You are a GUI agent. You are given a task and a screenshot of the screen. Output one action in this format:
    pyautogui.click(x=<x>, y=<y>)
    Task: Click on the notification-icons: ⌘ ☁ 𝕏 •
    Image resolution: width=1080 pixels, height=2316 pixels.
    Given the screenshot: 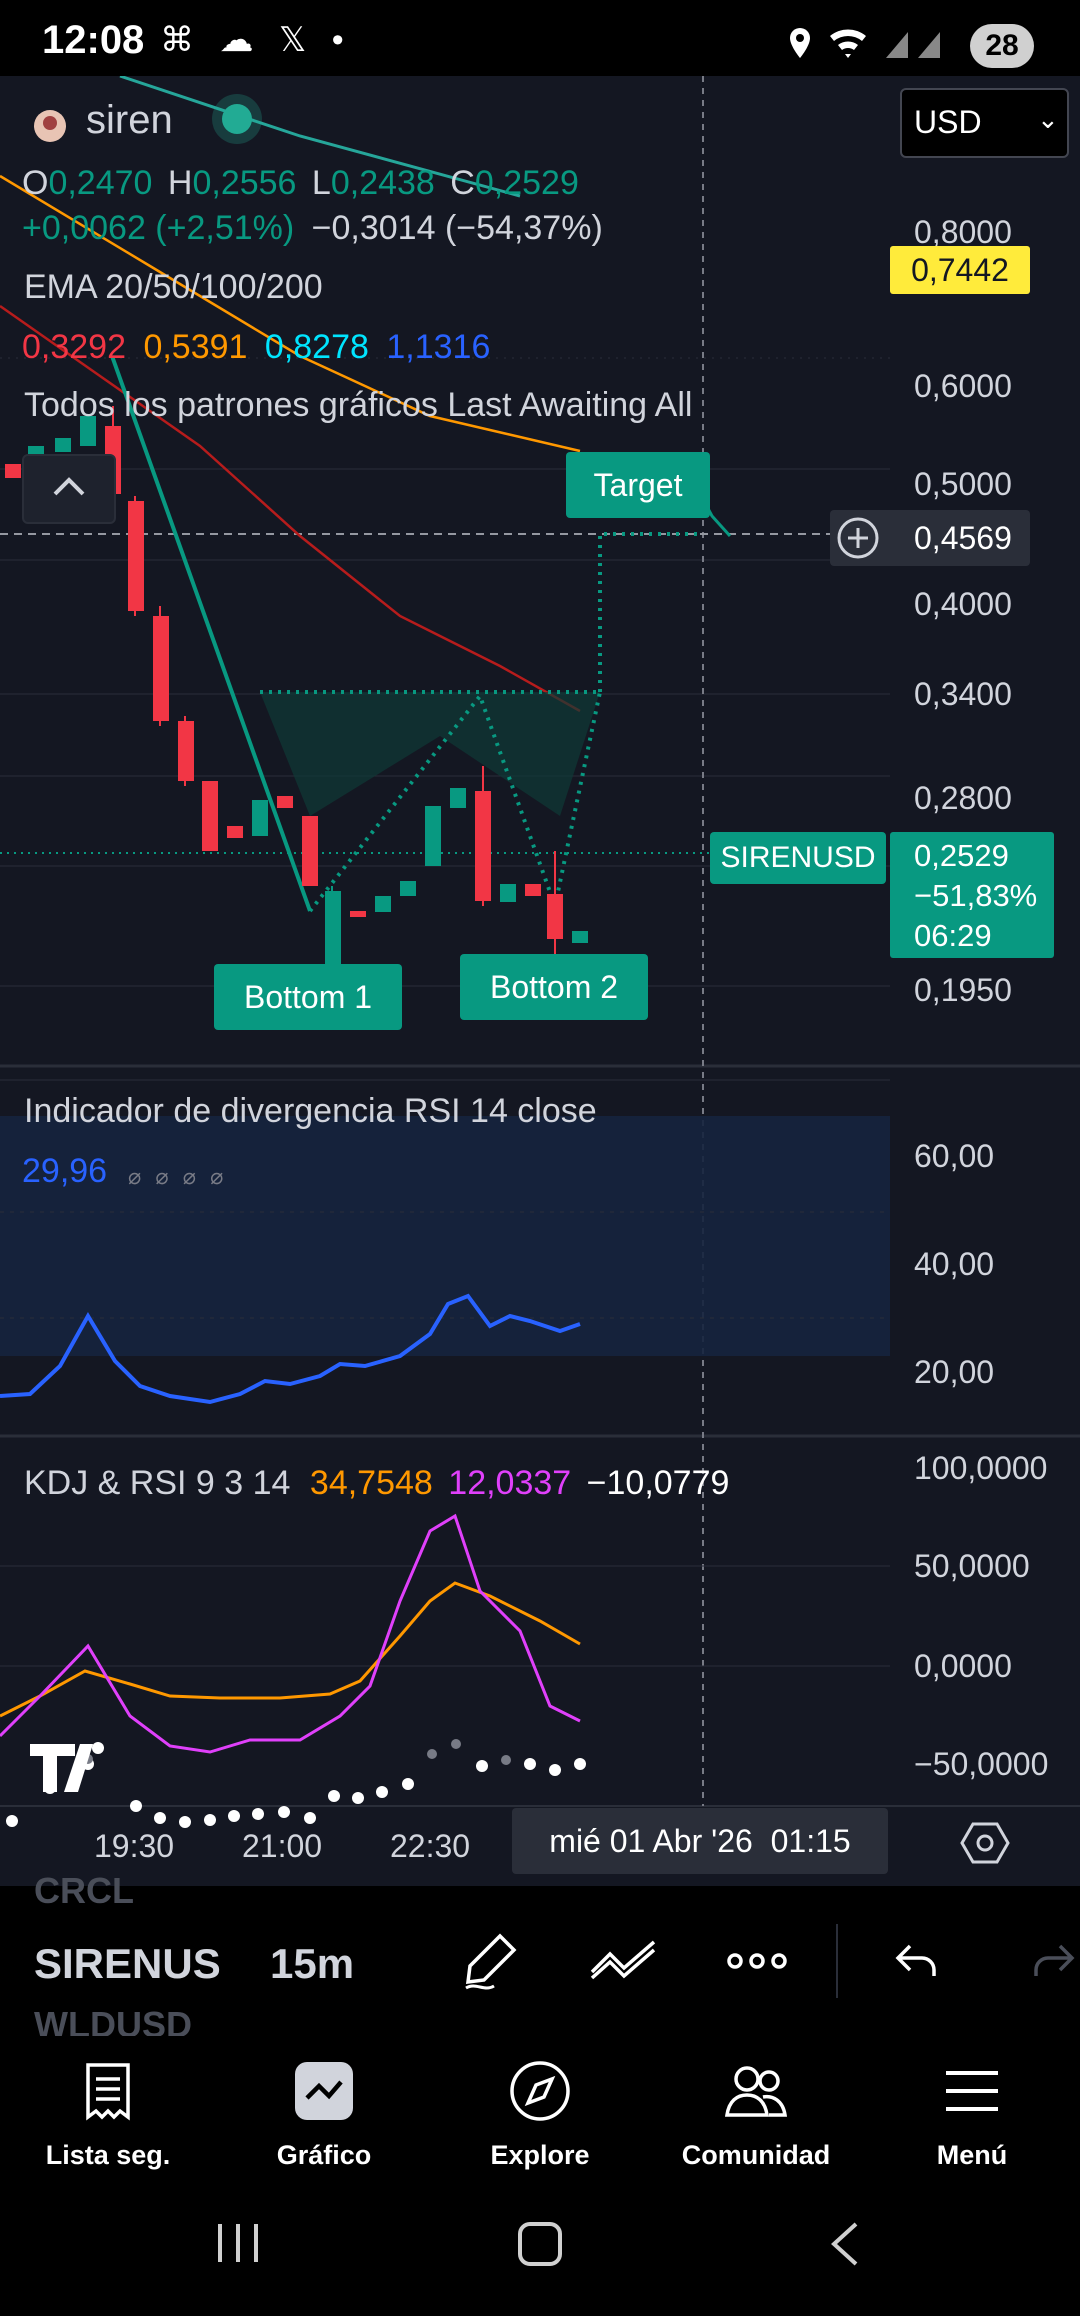 What is the action you would take?
    pyautogui.click(x=256, y=40)
    